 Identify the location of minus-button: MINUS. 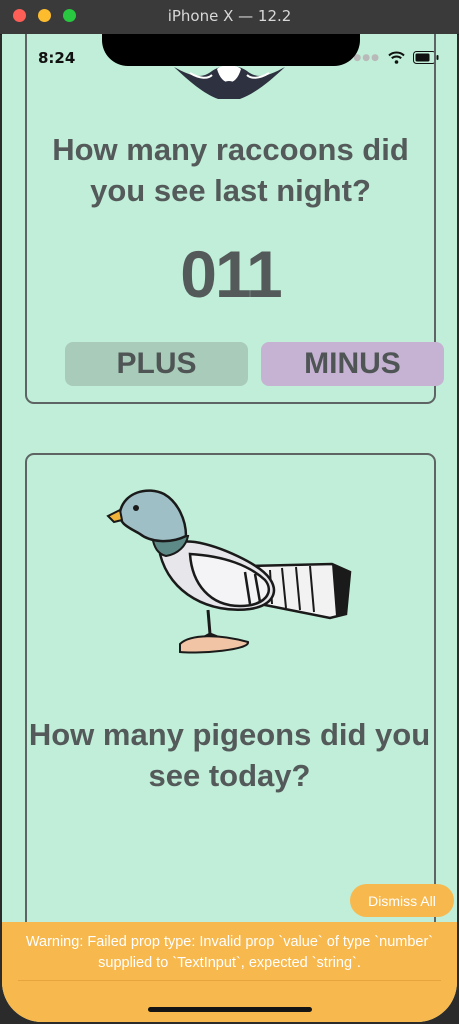
(352, 364).